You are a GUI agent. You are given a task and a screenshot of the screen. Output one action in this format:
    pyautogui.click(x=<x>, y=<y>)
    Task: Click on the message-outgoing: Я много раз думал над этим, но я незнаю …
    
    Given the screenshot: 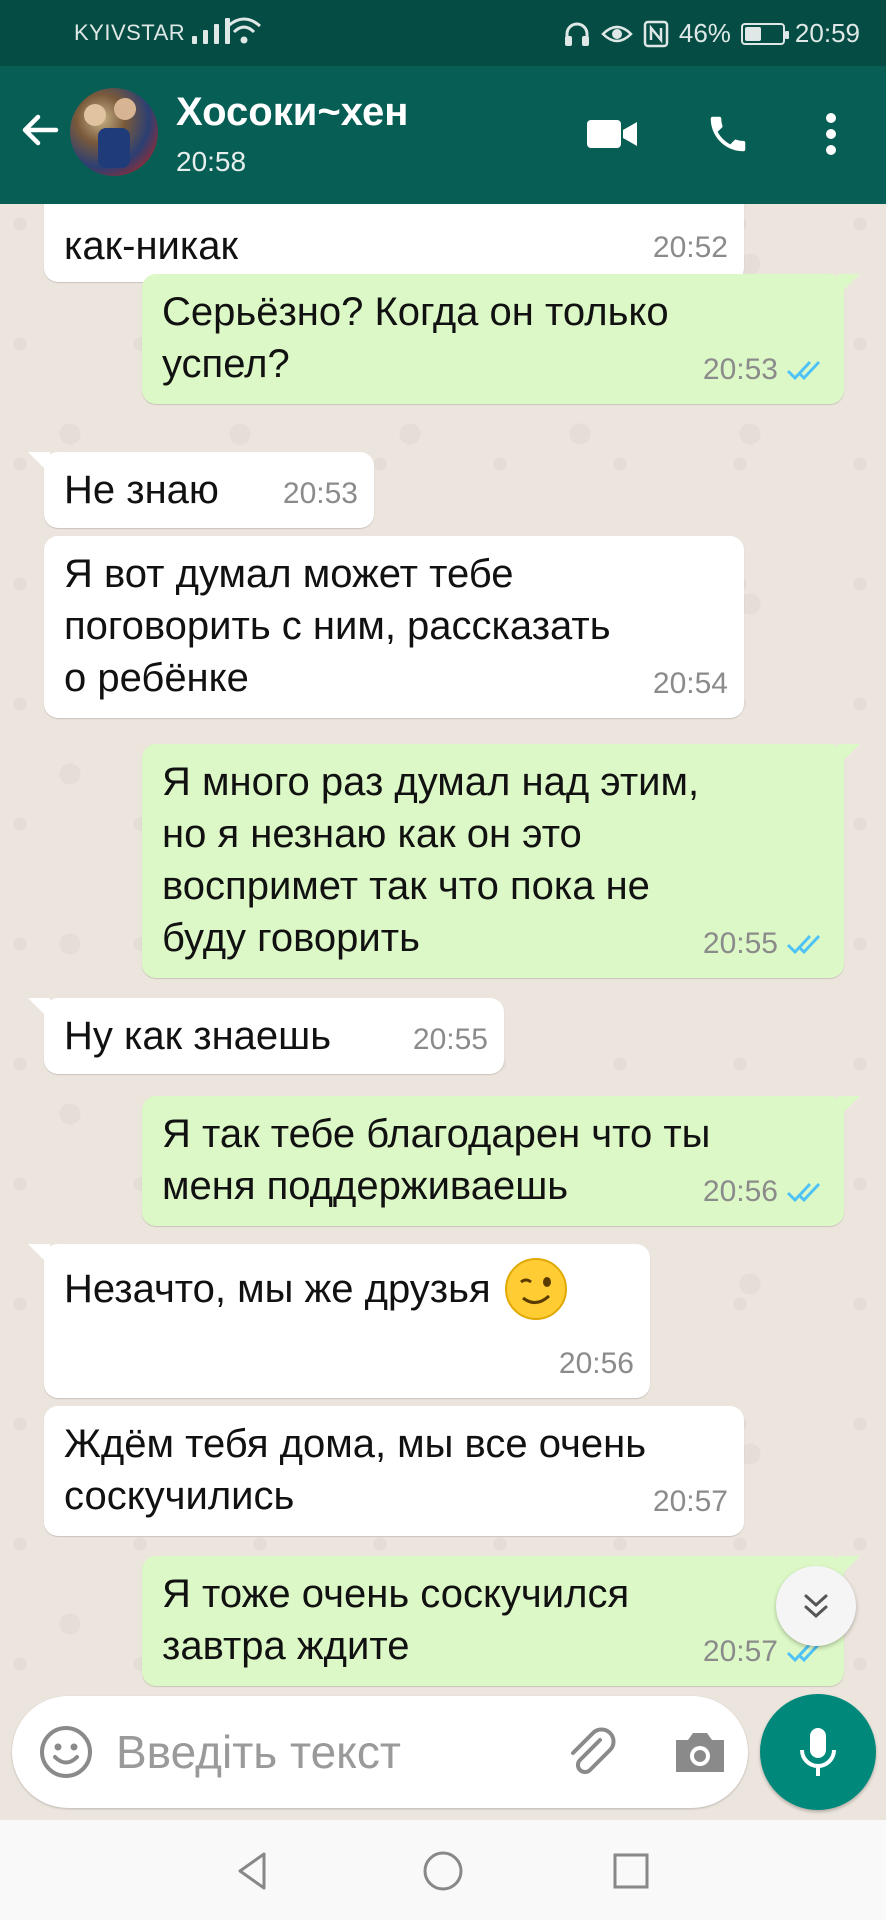 What is the action you would take?
    pyautogui.click(x=501, y=861)
    